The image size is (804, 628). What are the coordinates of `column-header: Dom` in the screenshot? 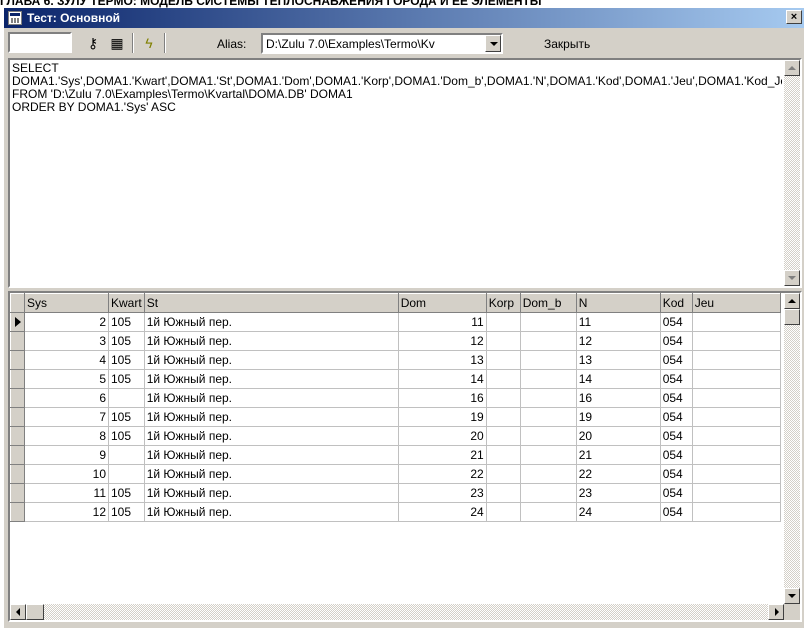 It's located at (442, 303).